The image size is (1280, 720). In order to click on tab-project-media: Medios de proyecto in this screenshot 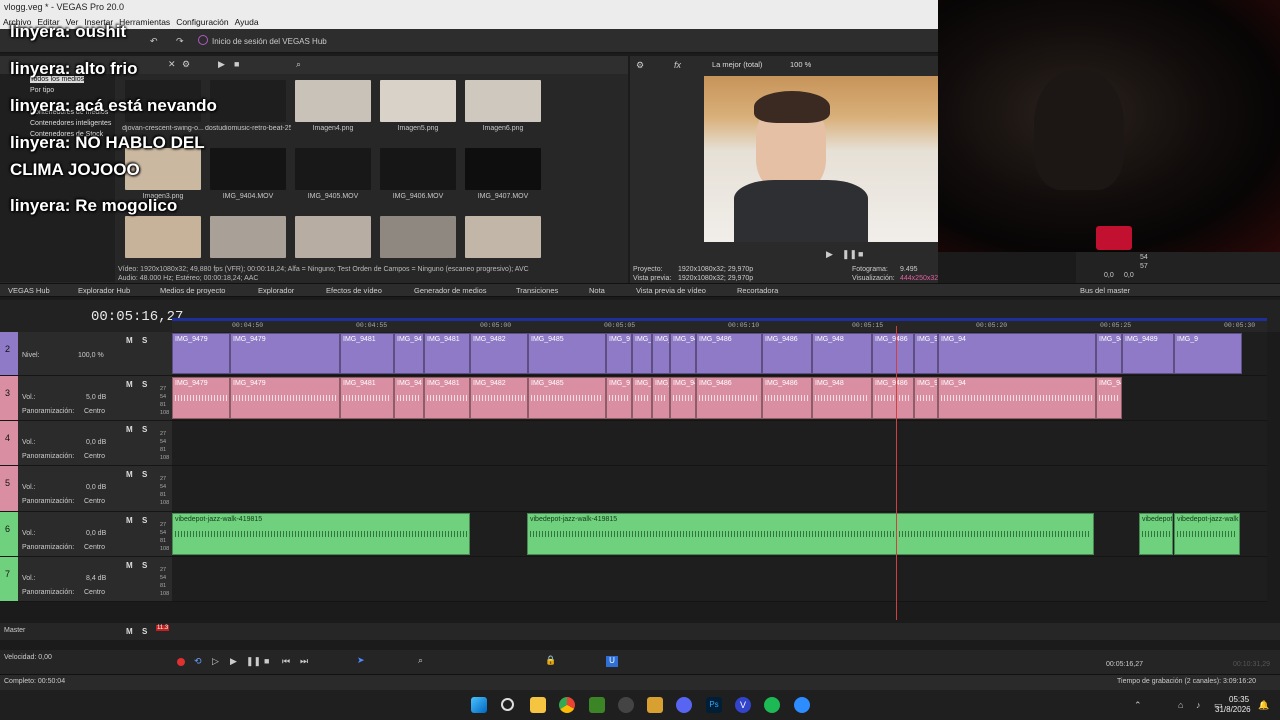, I will do `click(192, 290)`.